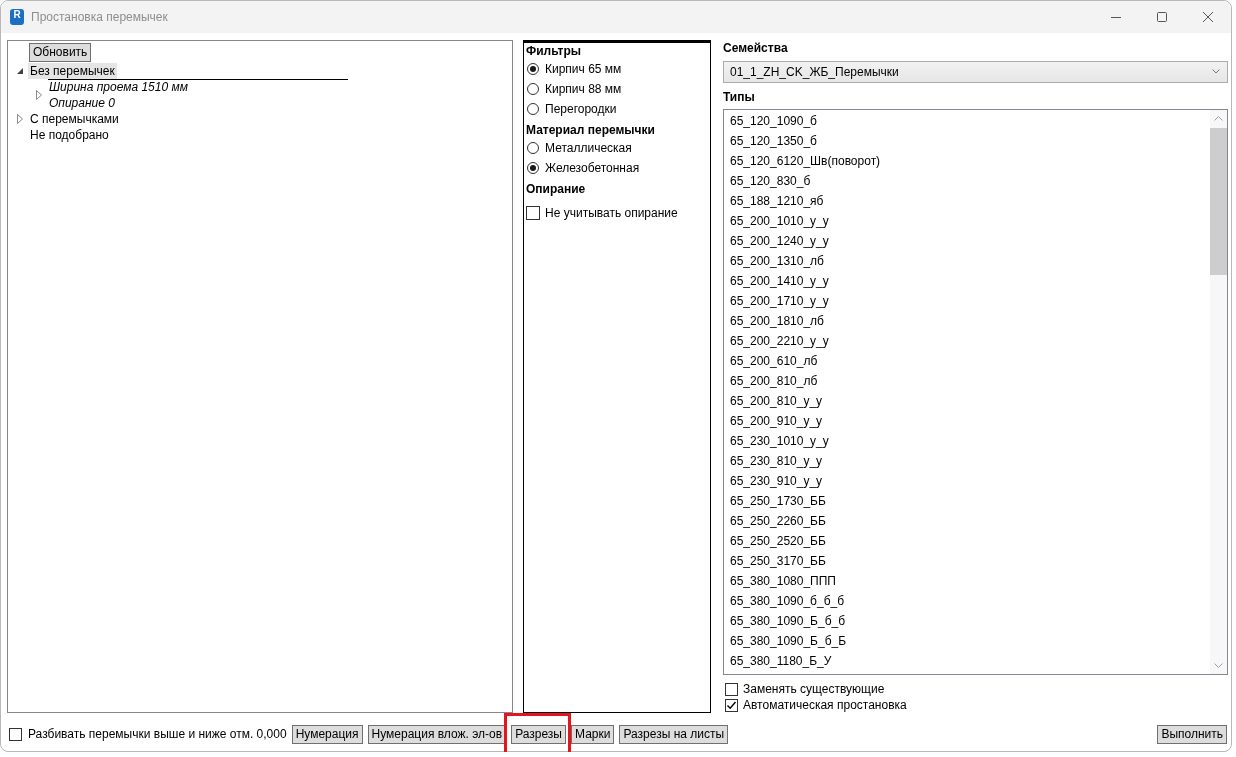 This screenshot has width=1236, height=757. What do you see at coordinates (157, 734) in the screenshot?
I see `checkbox-label: Разбивать перемычки выше и ниже отм. 0,000` at bounding box center [157, 734].